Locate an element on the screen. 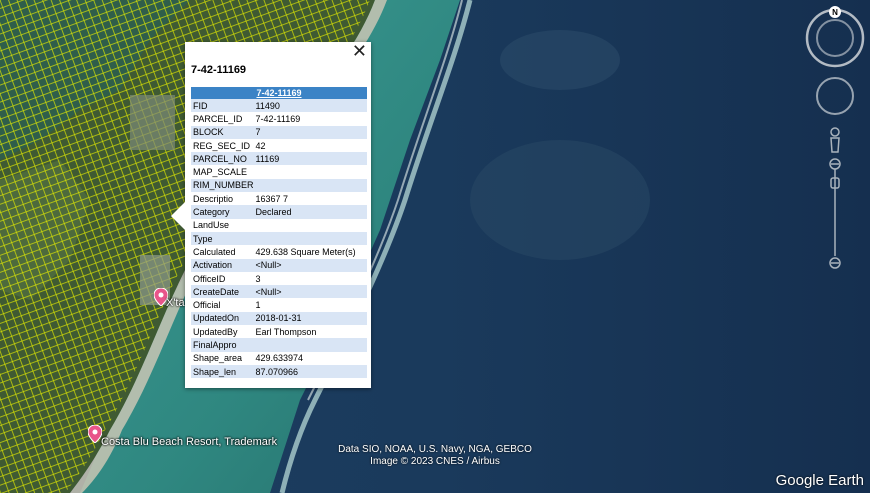 The width and height of the screenshot is (870, 493). attribute-row: Category Declared is located at coordinates (279, 212).